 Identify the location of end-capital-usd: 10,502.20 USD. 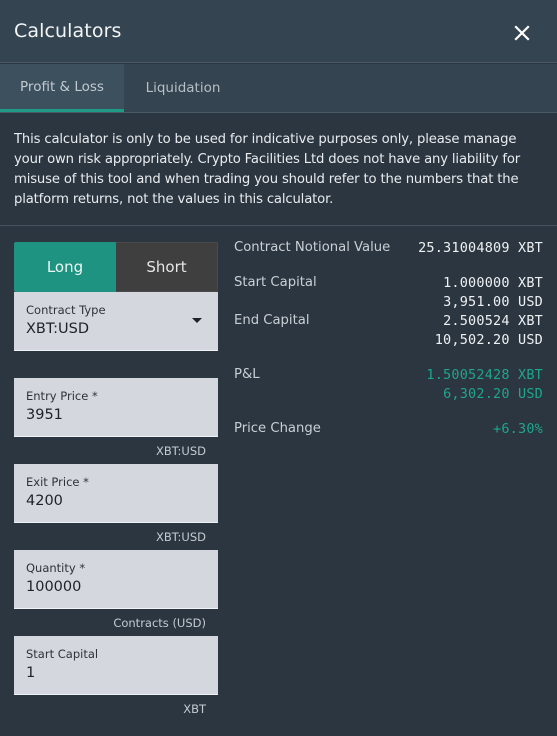
(488, 340).